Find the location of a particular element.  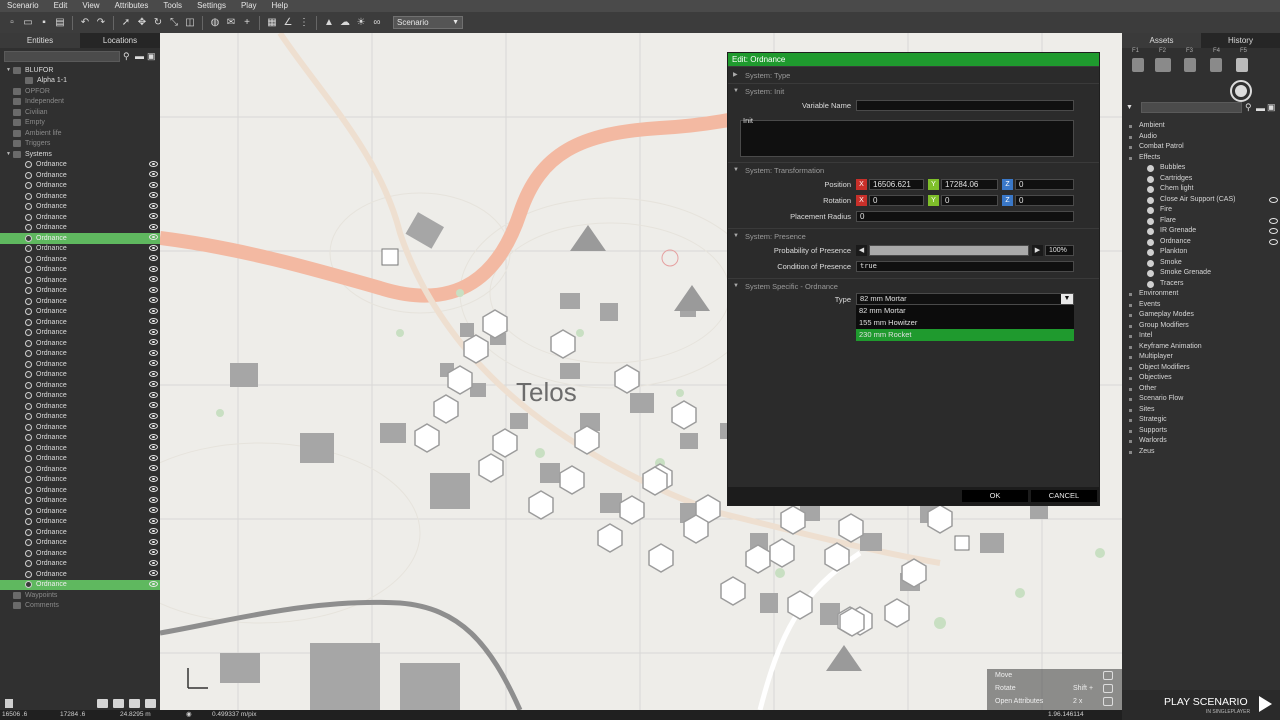

tree-item: Comments is located at coordinates (80, 606).